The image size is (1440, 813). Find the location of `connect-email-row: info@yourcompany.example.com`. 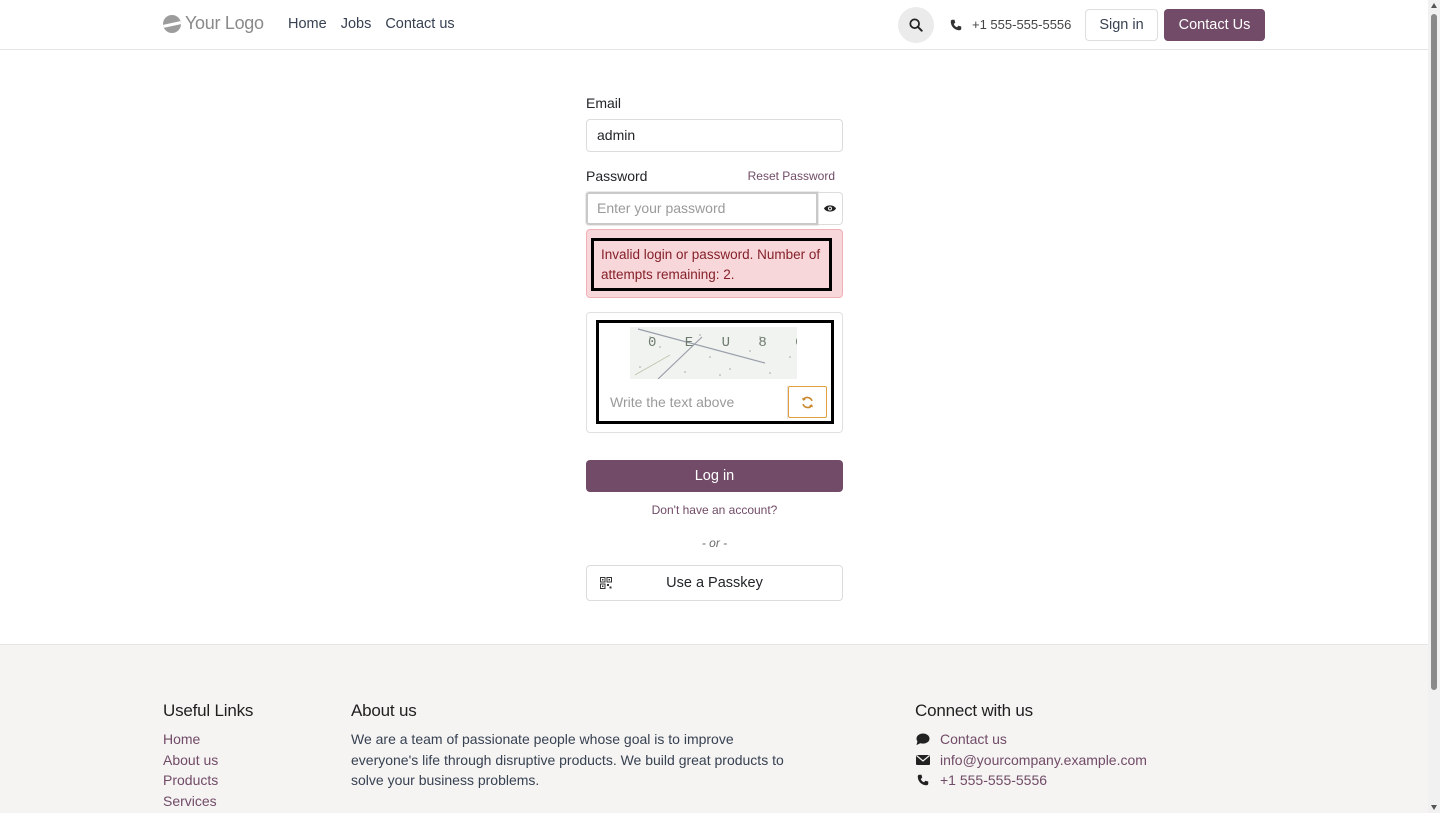

connect-email-row: info@yourcompany.example.com is located at coordinates (1031, 760).